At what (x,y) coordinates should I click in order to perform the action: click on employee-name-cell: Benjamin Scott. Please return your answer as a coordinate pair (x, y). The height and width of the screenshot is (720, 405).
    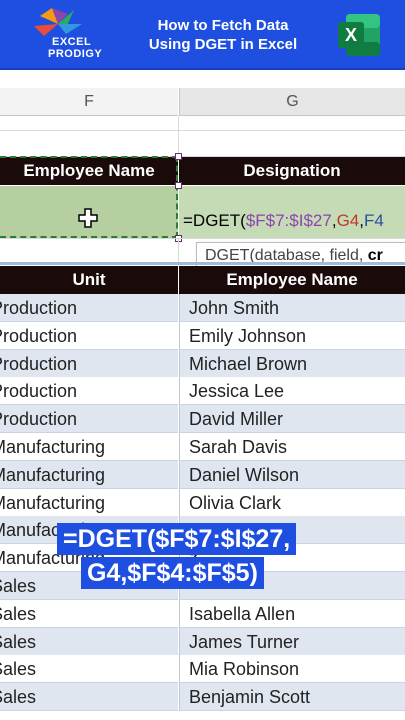
    Looking at the image, I should click on (292, 697).